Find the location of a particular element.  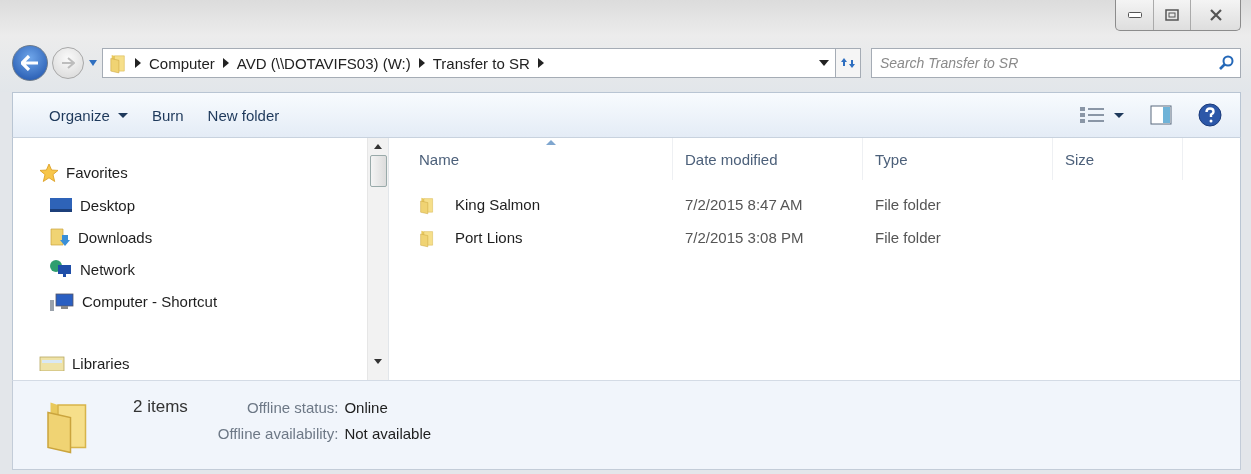

folder-download-icon is located at coordinates (60, 237).